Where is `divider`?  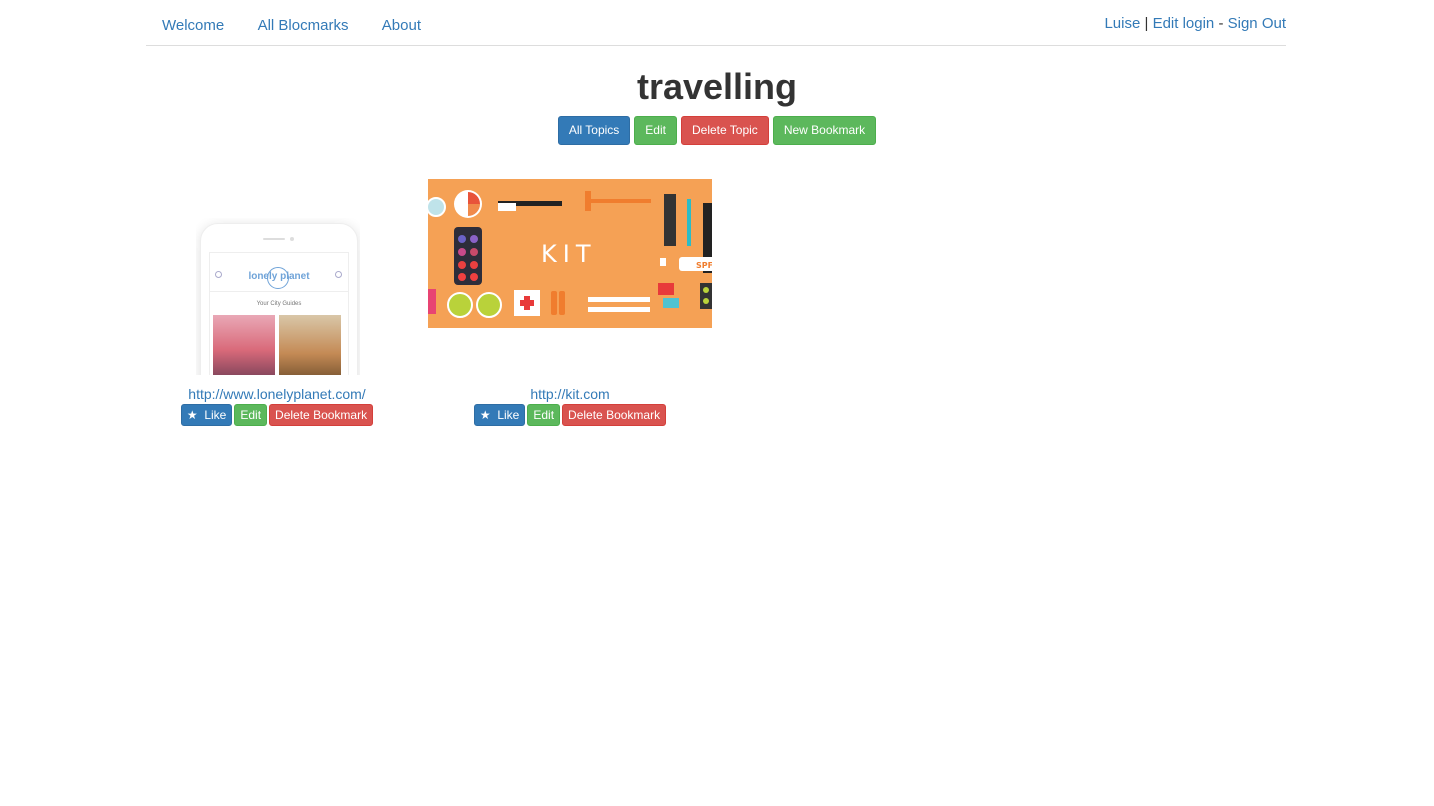 divider is located at coordinates (279, 291).